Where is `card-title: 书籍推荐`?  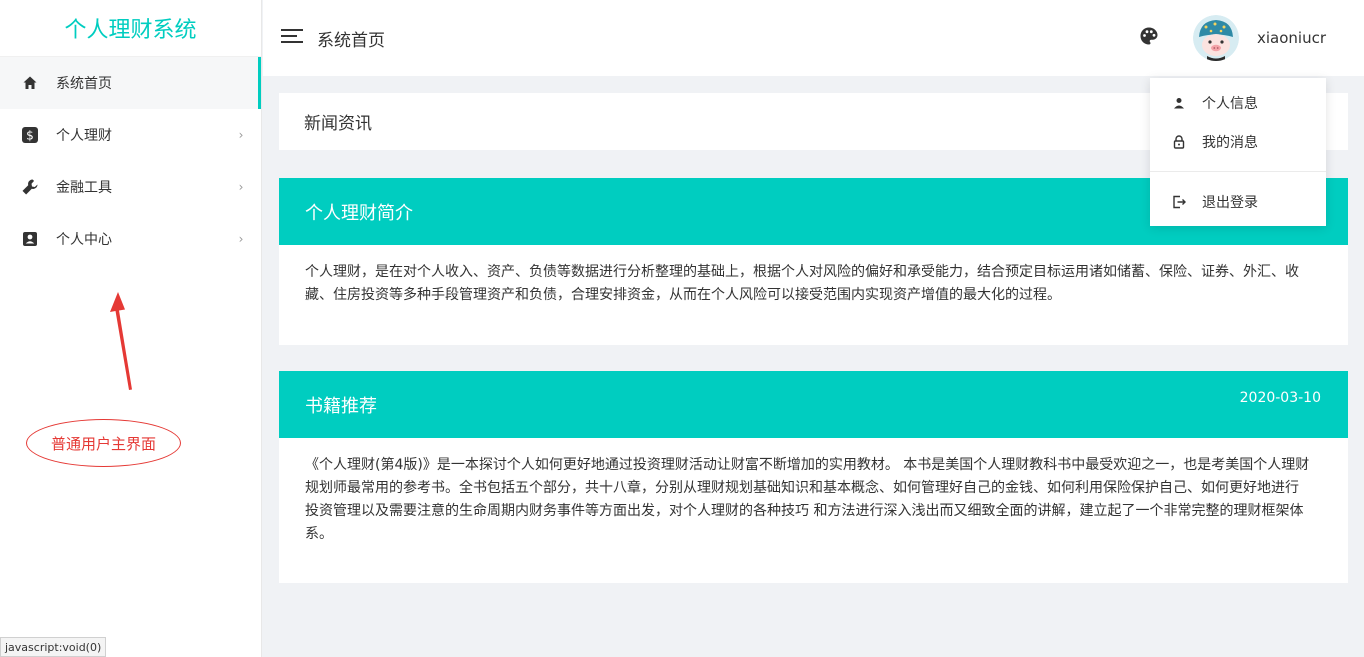
card-title: 书籍推荐 is located at coordinates (341, 406).